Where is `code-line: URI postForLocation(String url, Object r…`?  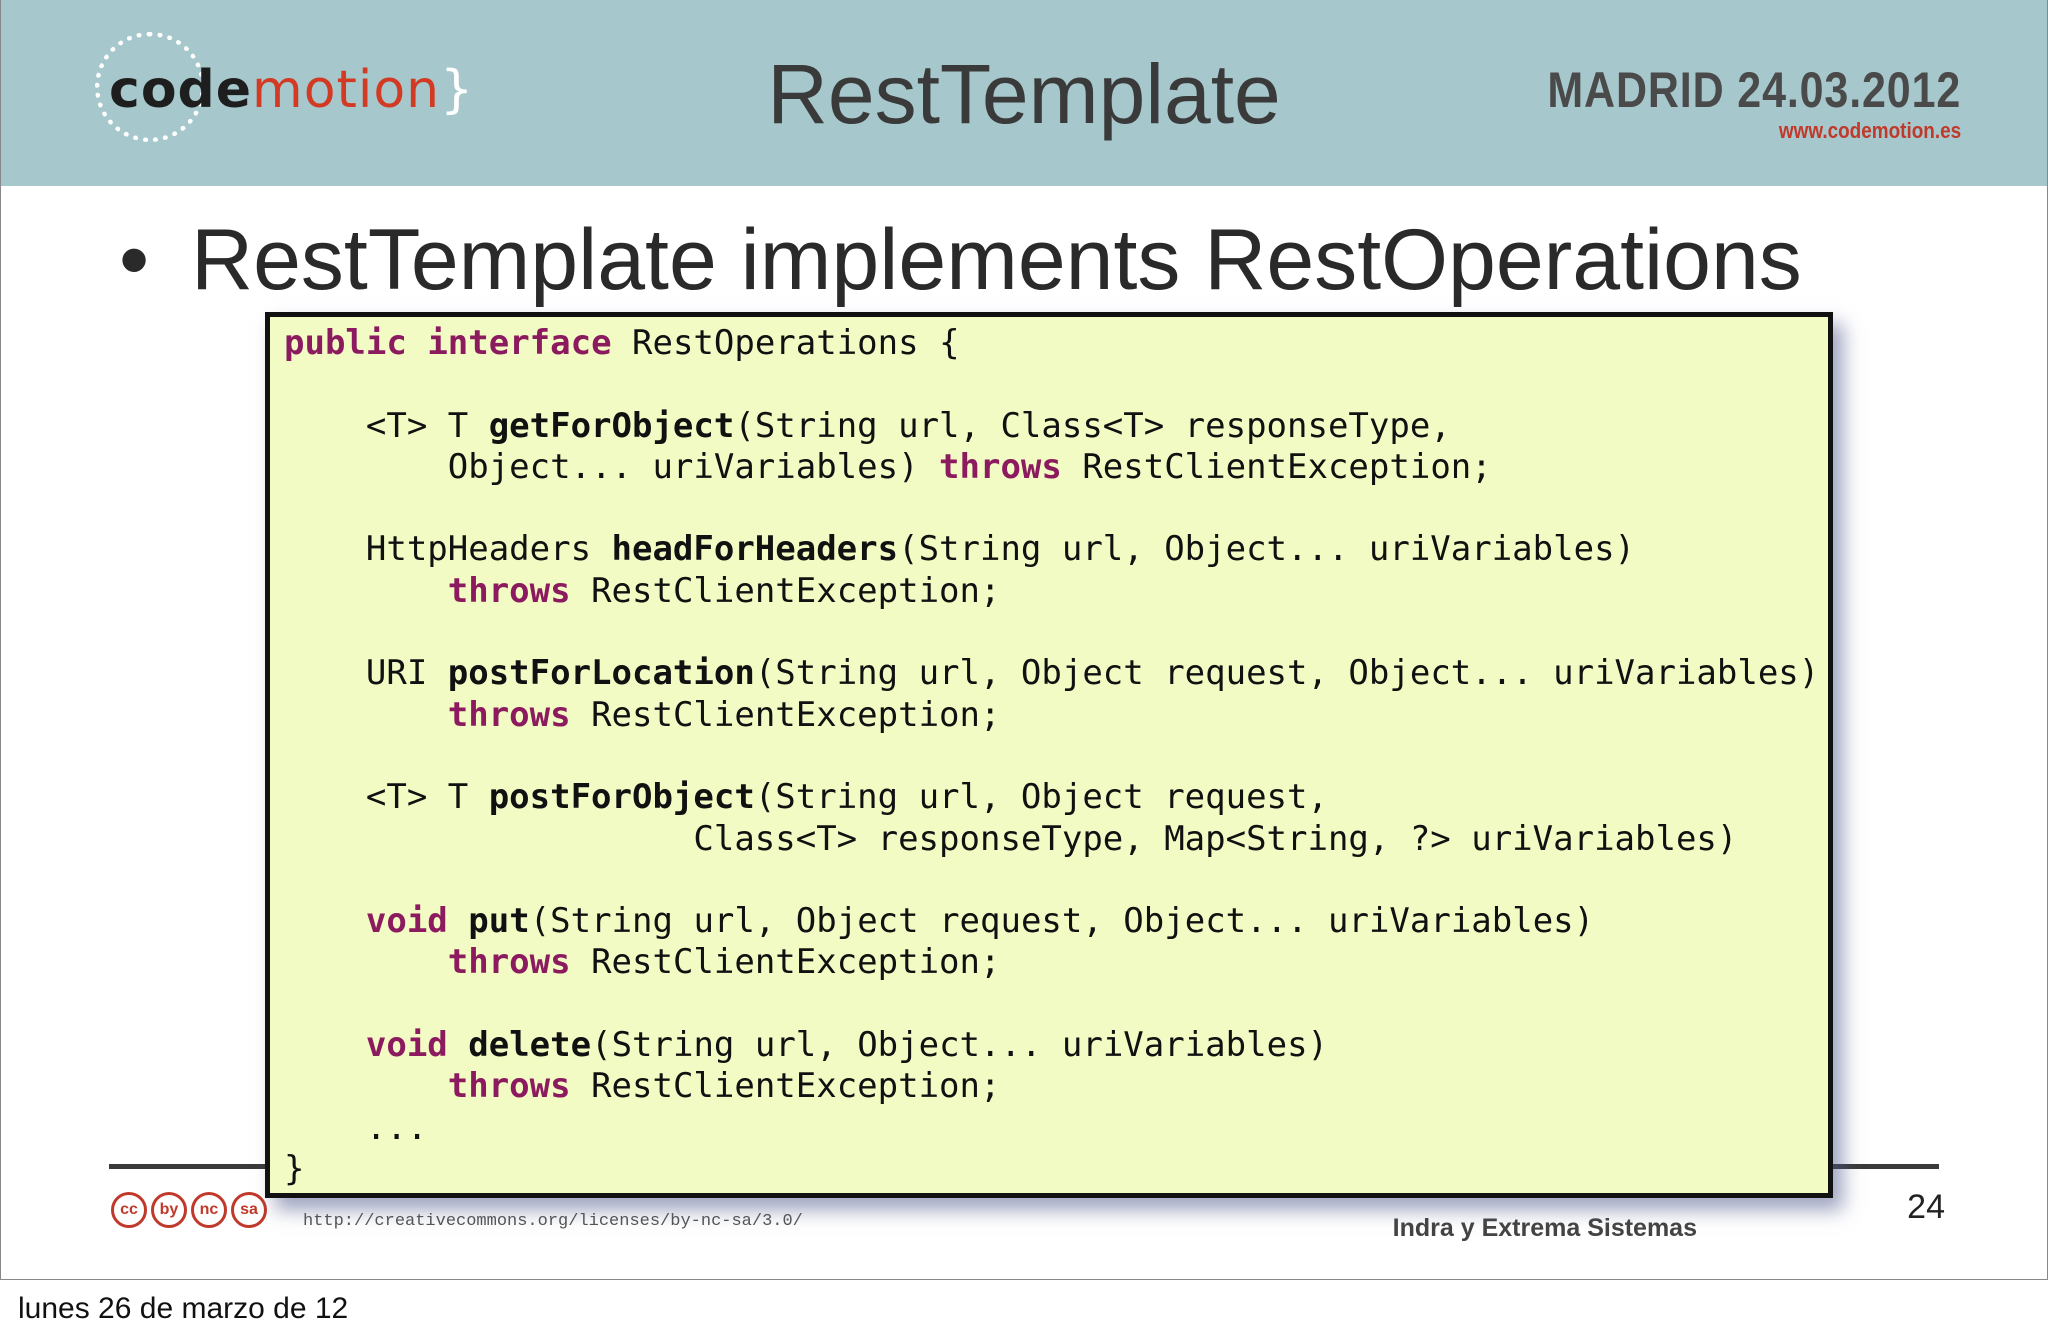
code-line: URI postForLocation(String url, Object r… is located at coordinates (1051, 673).